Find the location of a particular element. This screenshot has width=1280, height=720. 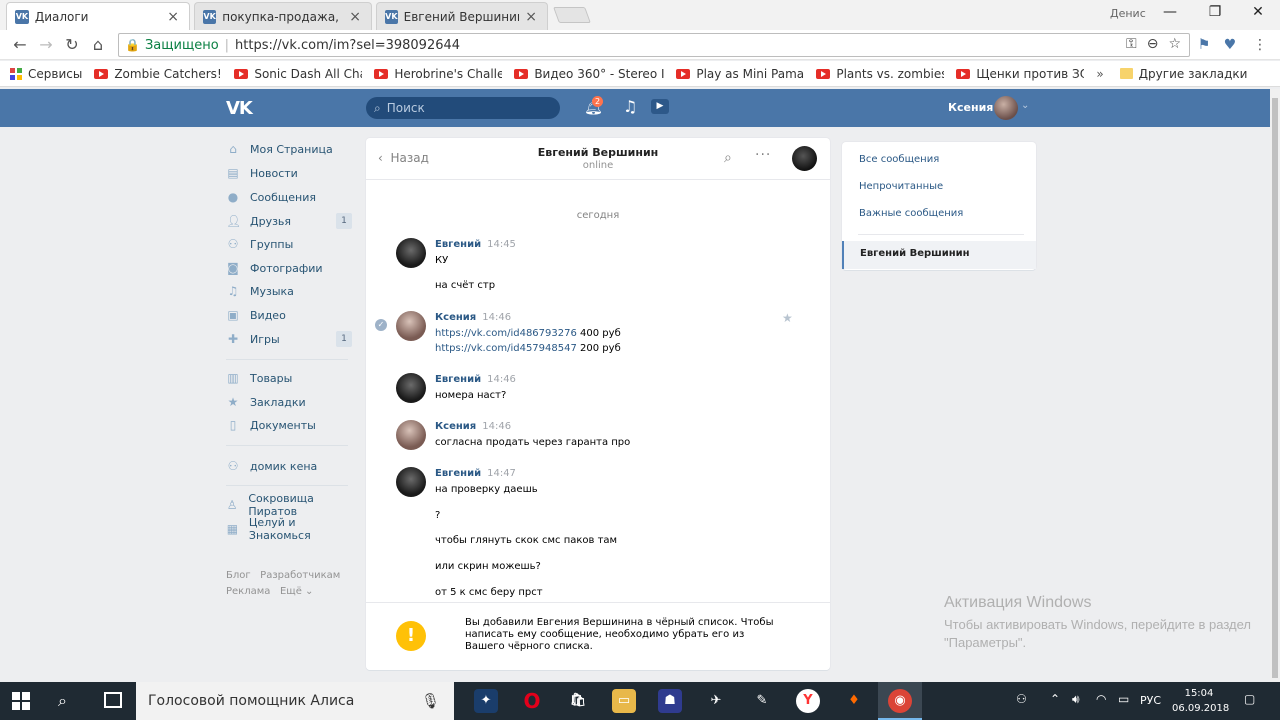

other-bookmarks-folder: Другие закладки is located at coordinates (1183, 74).